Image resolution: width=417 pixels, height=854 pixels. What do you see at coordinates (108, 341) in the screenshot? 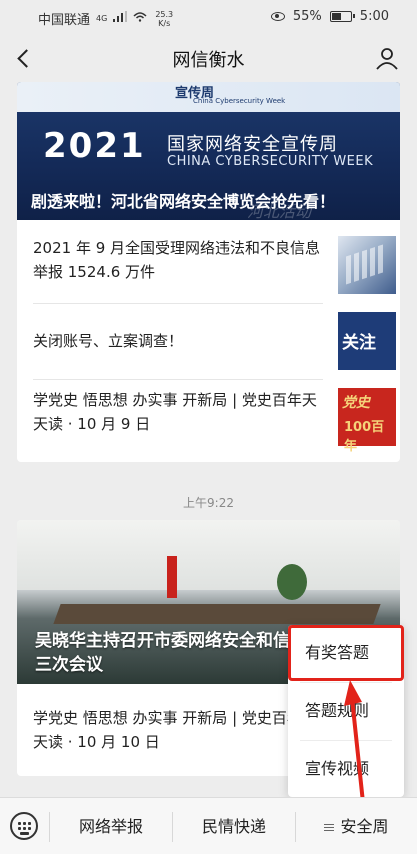
I see `list-item-title: 关闭账号、立案调查！` at bounding box center [108, 341].